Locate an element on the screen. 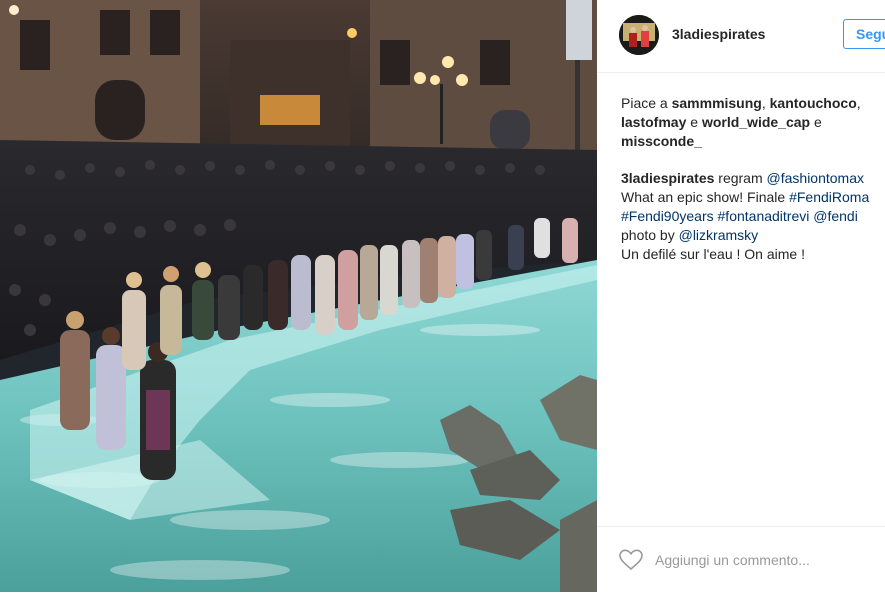  hashtag-link: #Fendi90years is located at coordinates (667, 216).